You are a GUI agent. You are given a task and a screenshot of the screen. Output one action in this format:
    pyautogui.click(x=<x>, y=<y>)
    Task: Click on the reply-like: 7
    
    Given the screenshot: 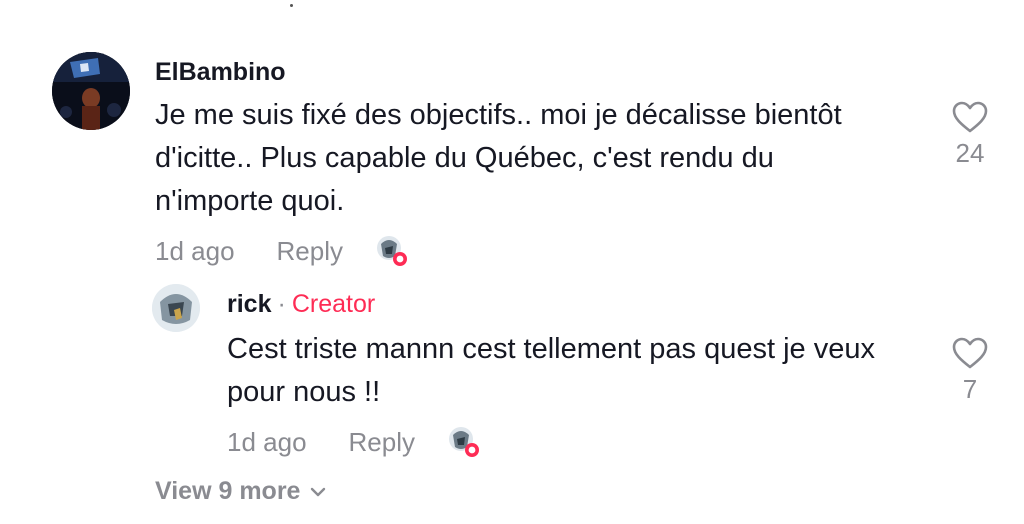 What is the action you would take?
    pyautogui.click(x=970, y=370)
    